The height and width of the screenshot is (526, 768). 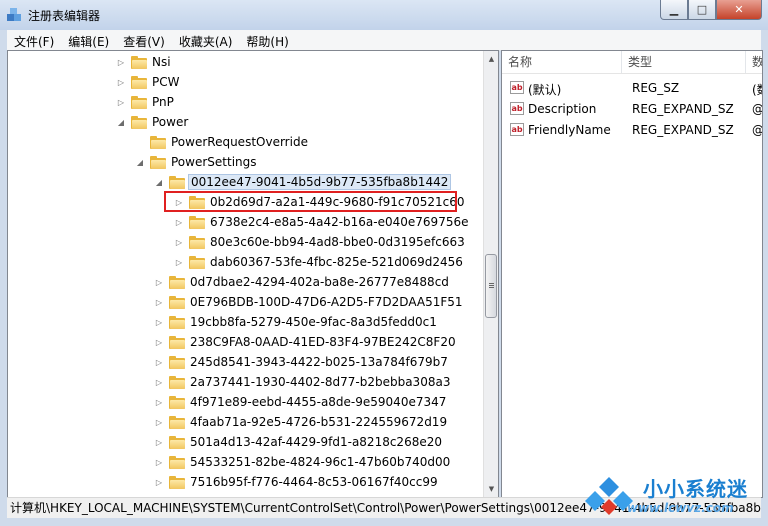 What do you see at coordinates (562, 62) in the screenshot?
I see `column-header-name: 名称` at bounding box center [562, 62].